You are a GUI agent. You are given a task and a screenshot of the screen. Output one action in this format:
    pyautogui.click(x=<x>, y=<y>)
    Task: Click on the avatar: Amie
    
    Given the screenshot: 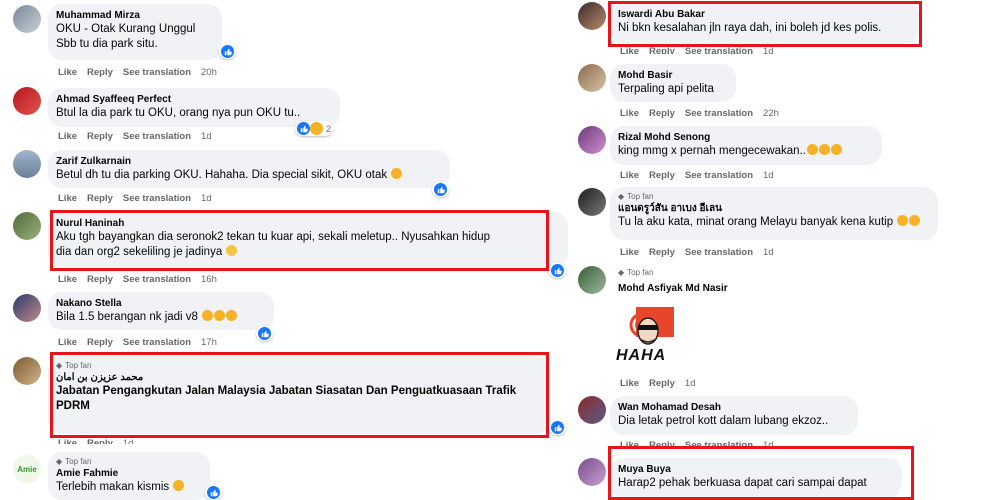 What is the action you would take?
    pyautogui.click(x=27, y=469)
    